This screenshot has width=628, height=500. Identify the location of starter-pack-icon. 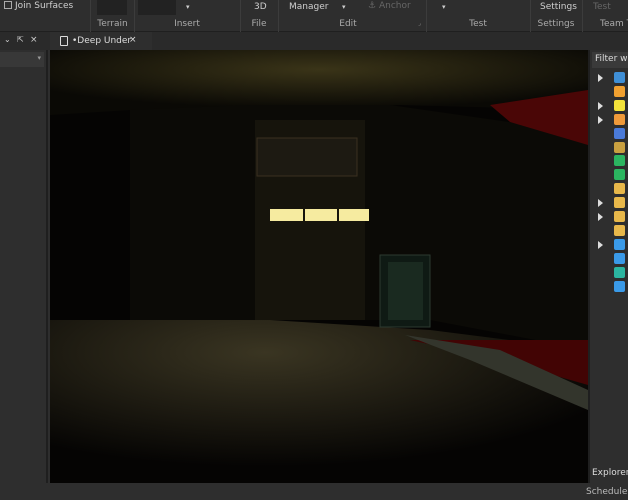
(619, 216).